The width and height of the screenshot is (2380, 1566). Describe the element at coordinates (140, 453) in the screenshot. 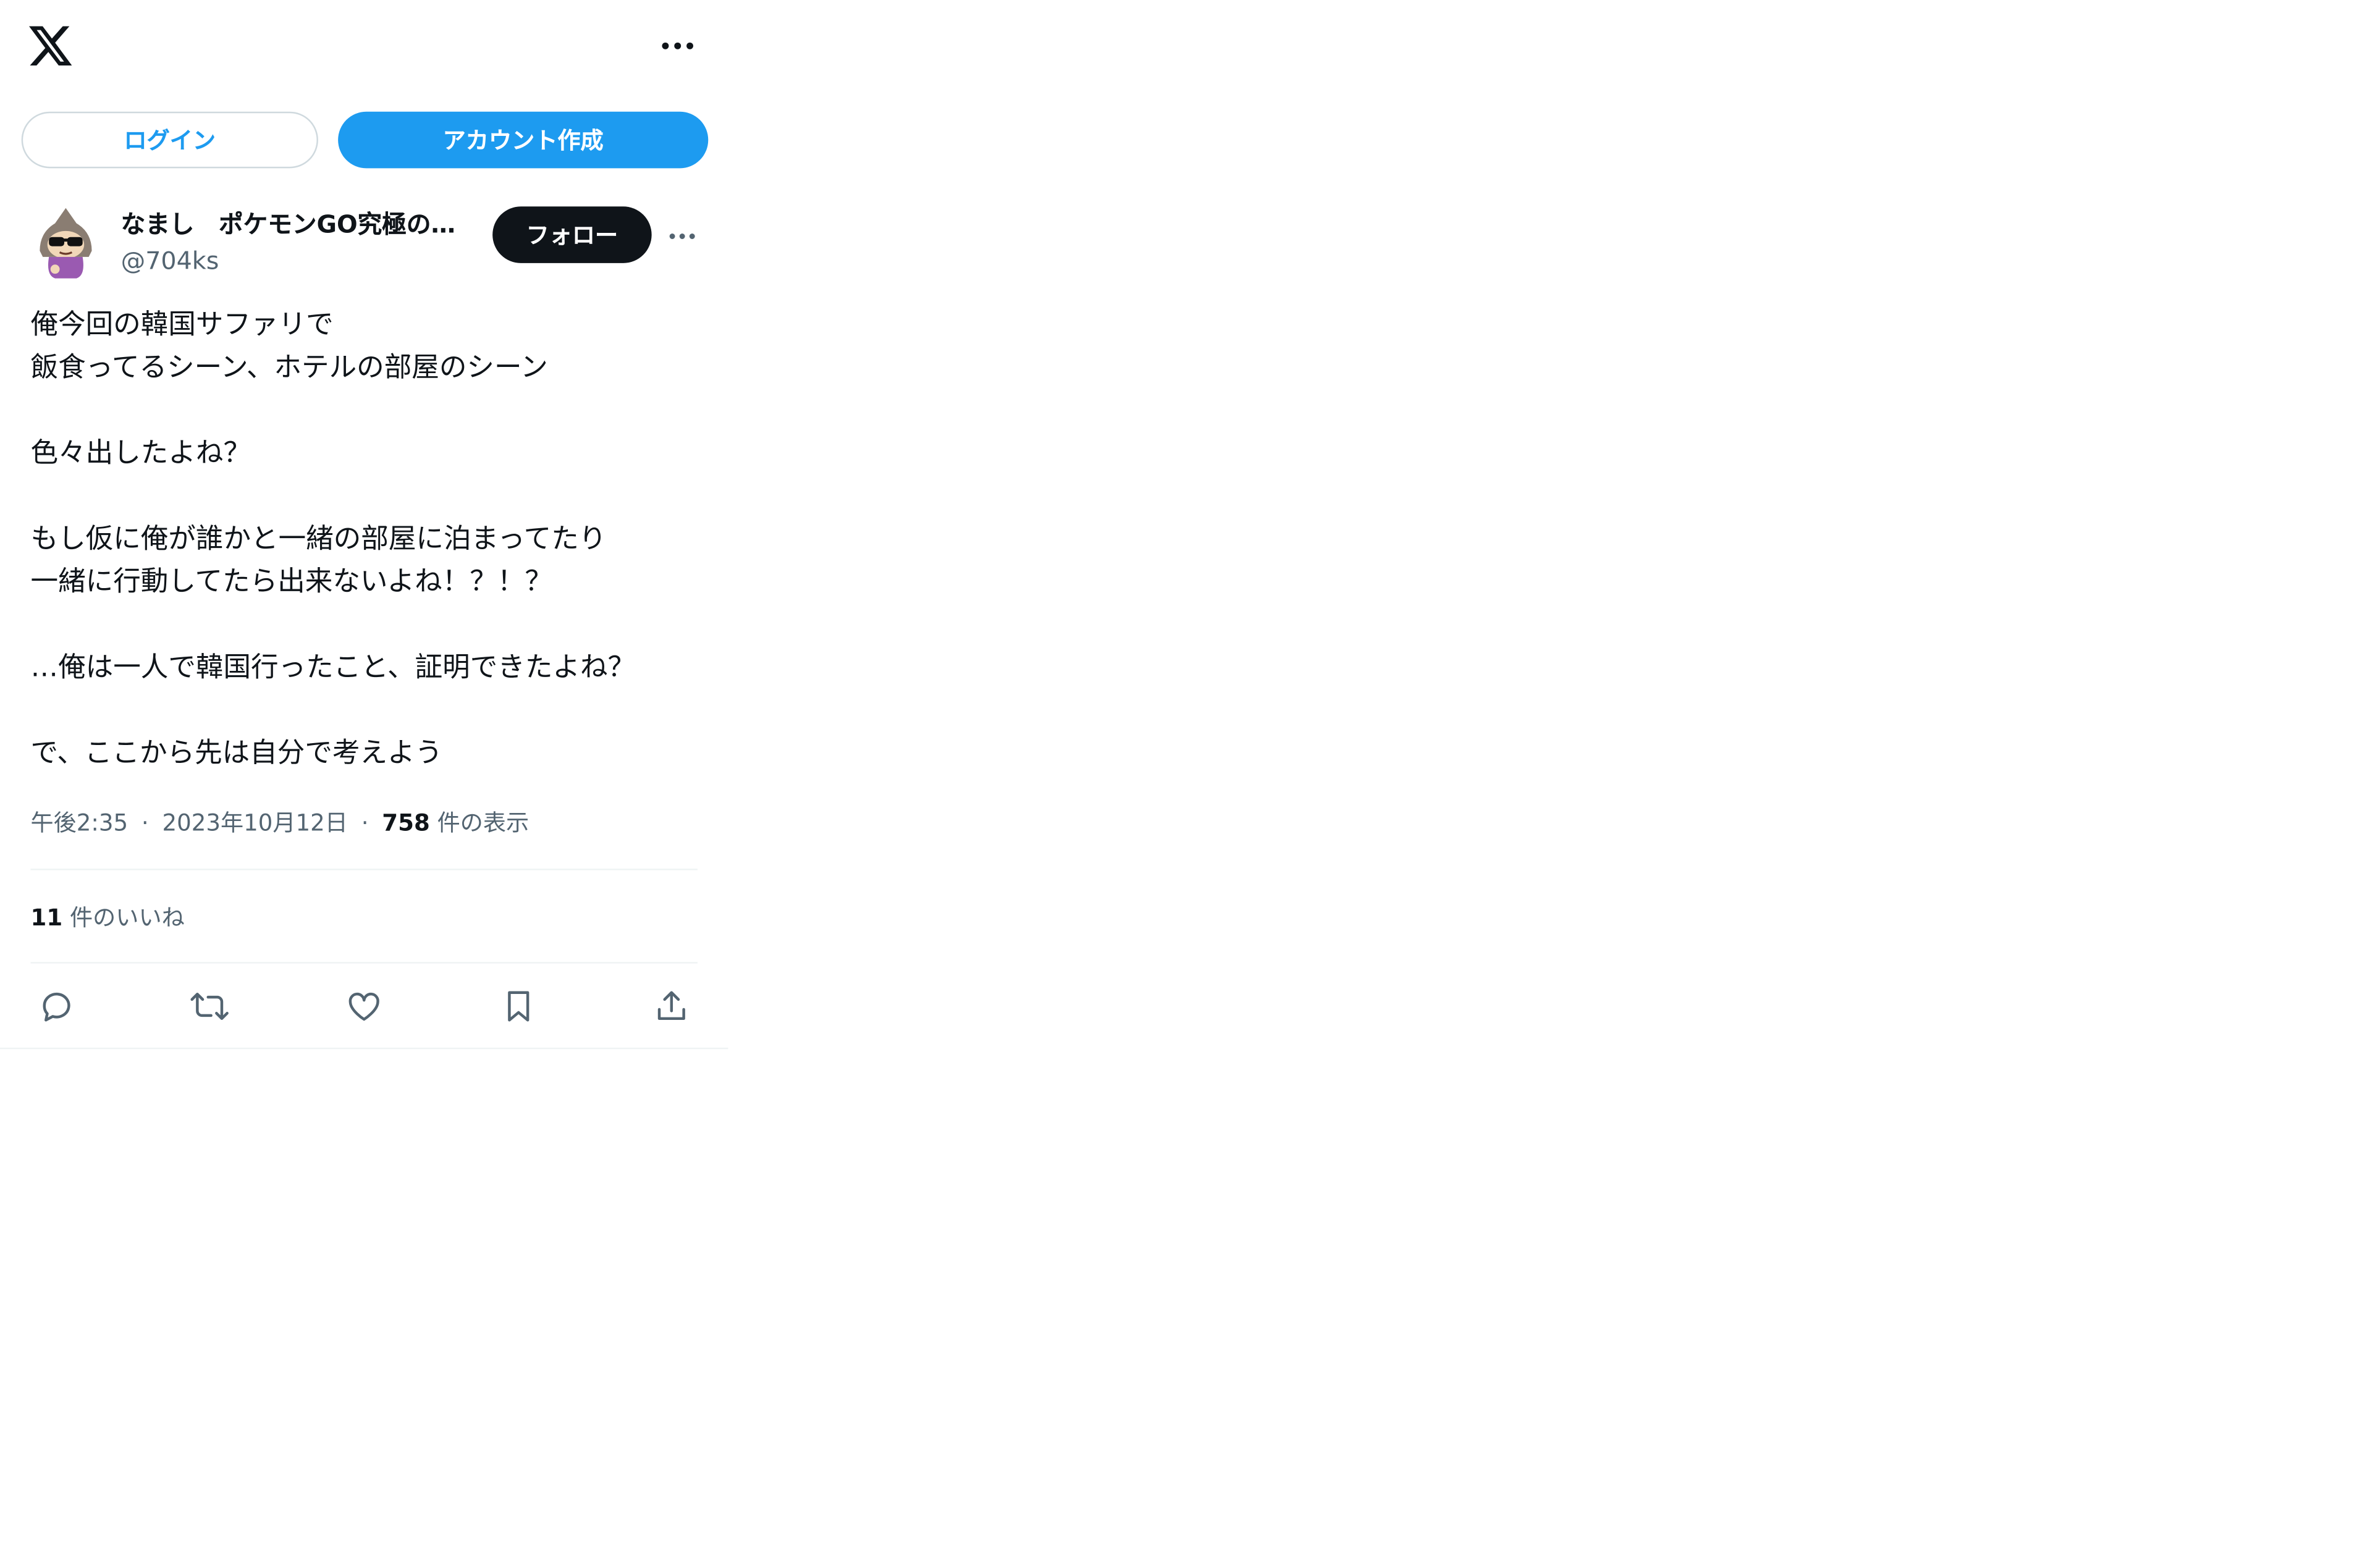

I see `tweet-text-line: 色々出したよね？` at that location.